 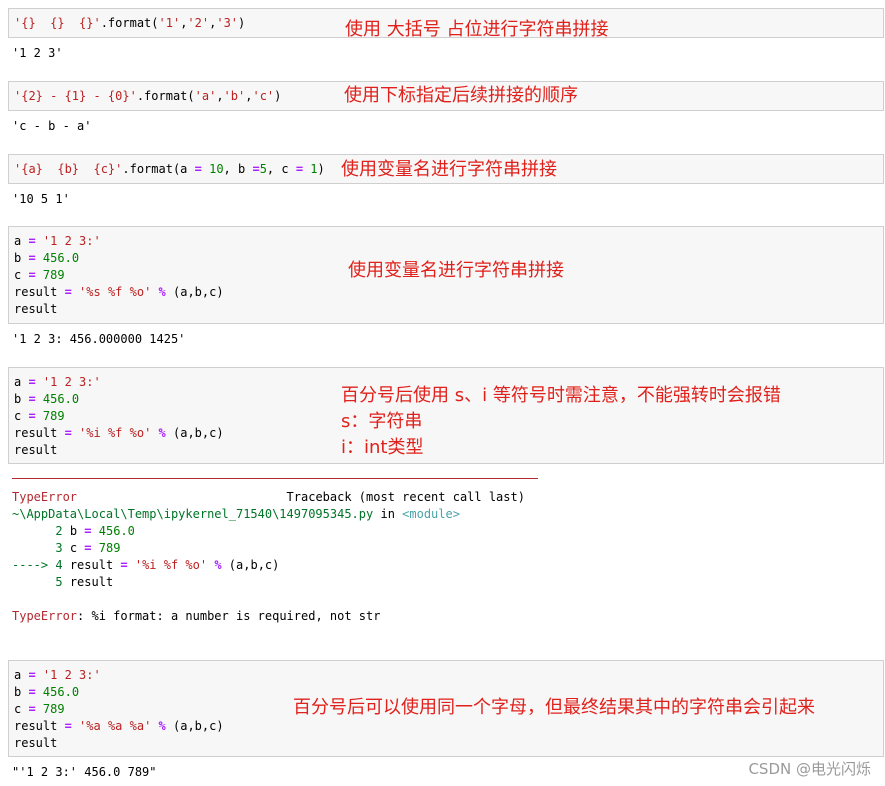 What do you see at coordinates (37, 53) in the screenshot?
I see `cell-output: '1 2 3'` at bounding box center [37, 53].